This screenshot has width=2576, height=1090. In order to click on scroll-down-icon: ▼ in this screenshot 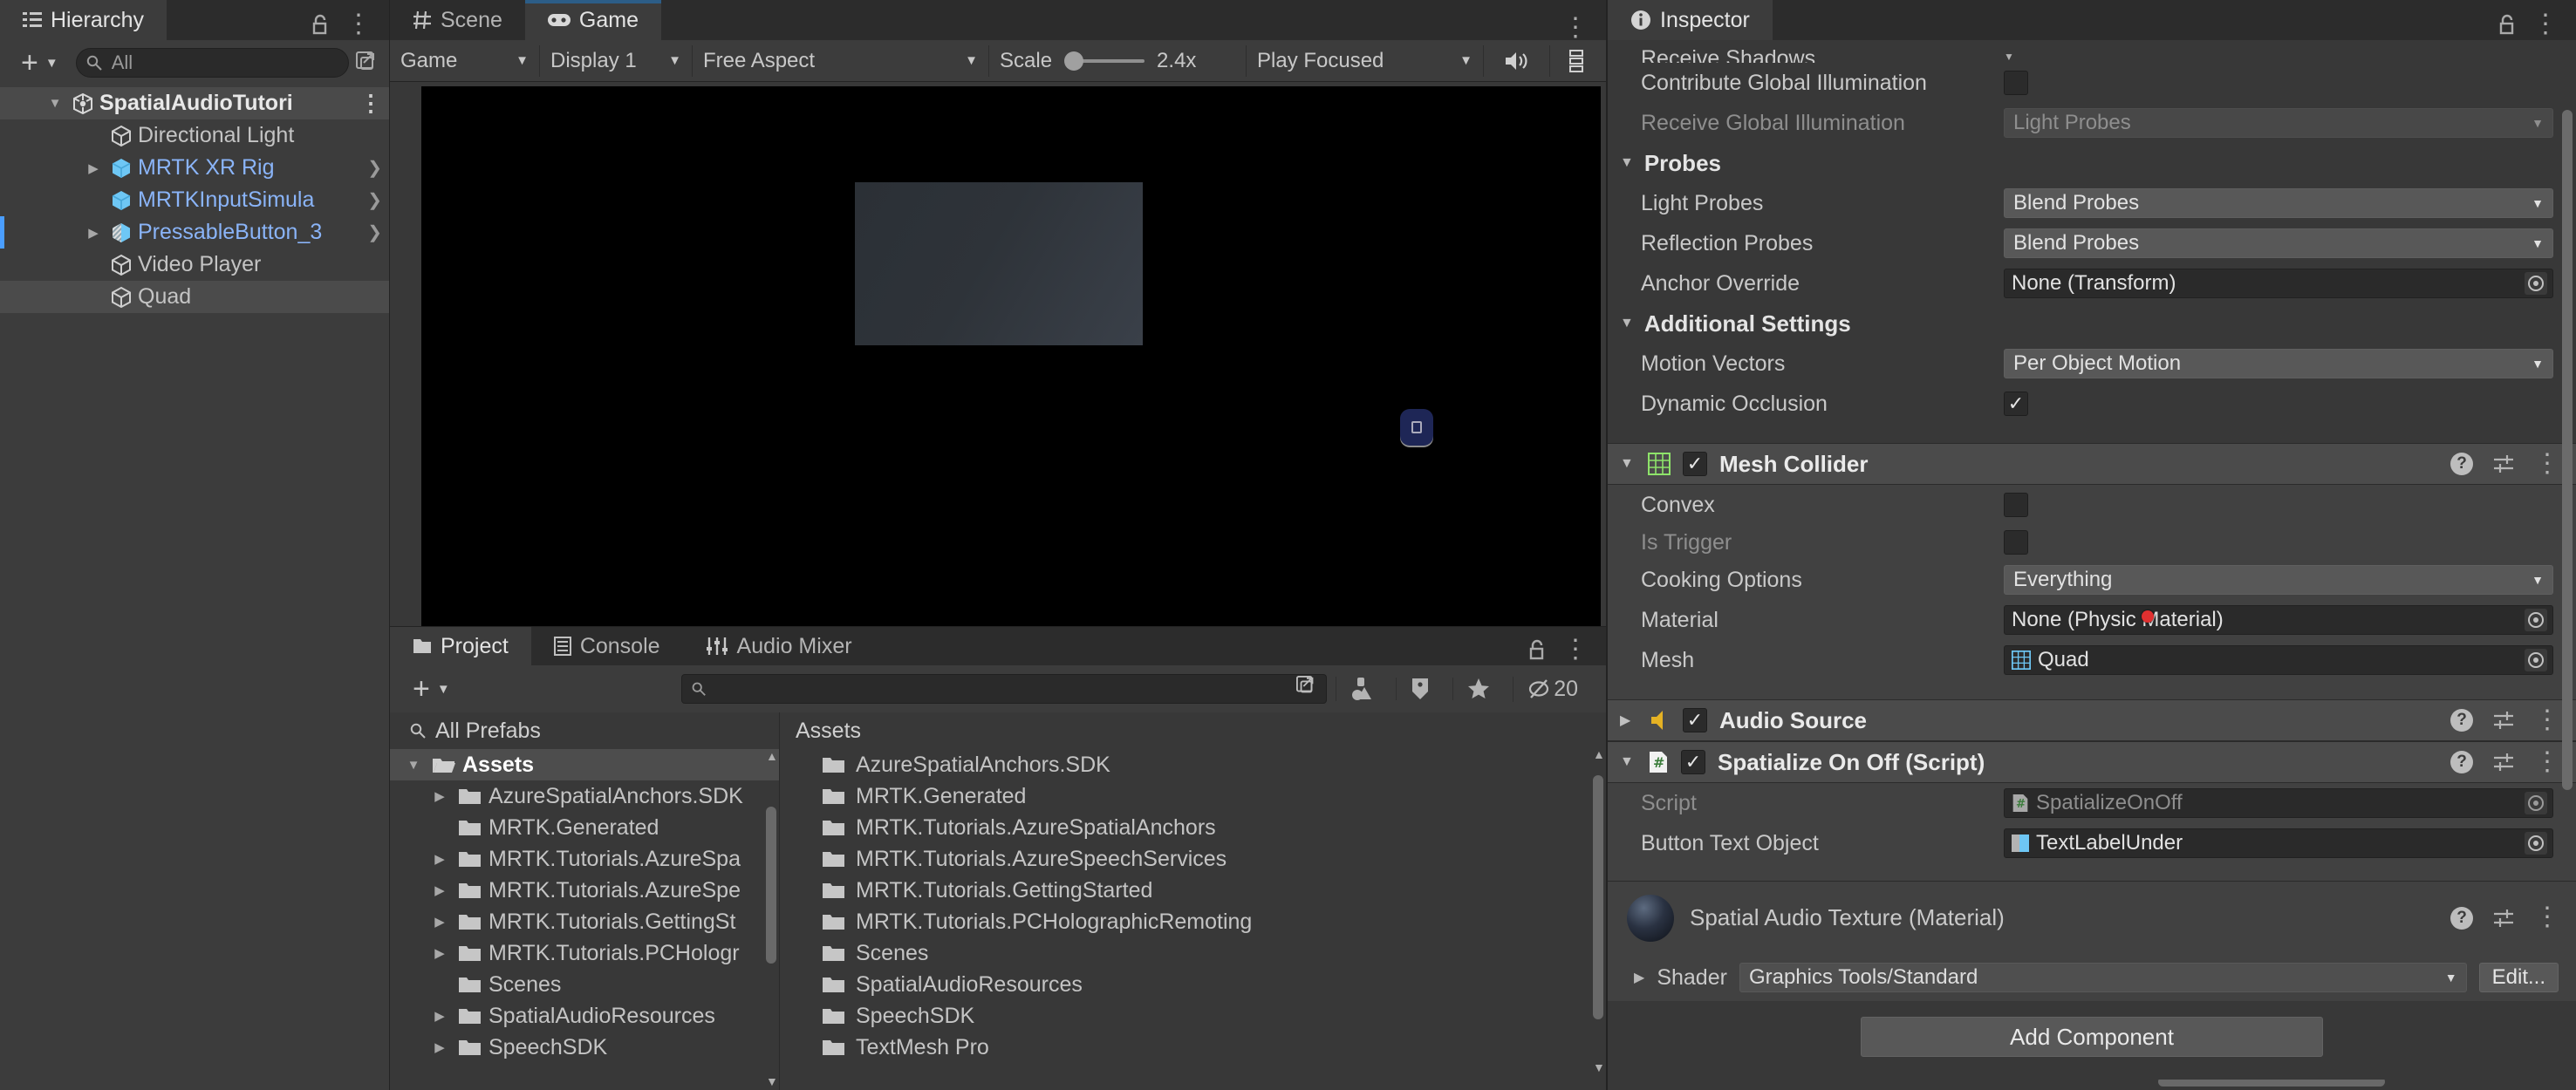, I will do `click(1599, 1067)`.